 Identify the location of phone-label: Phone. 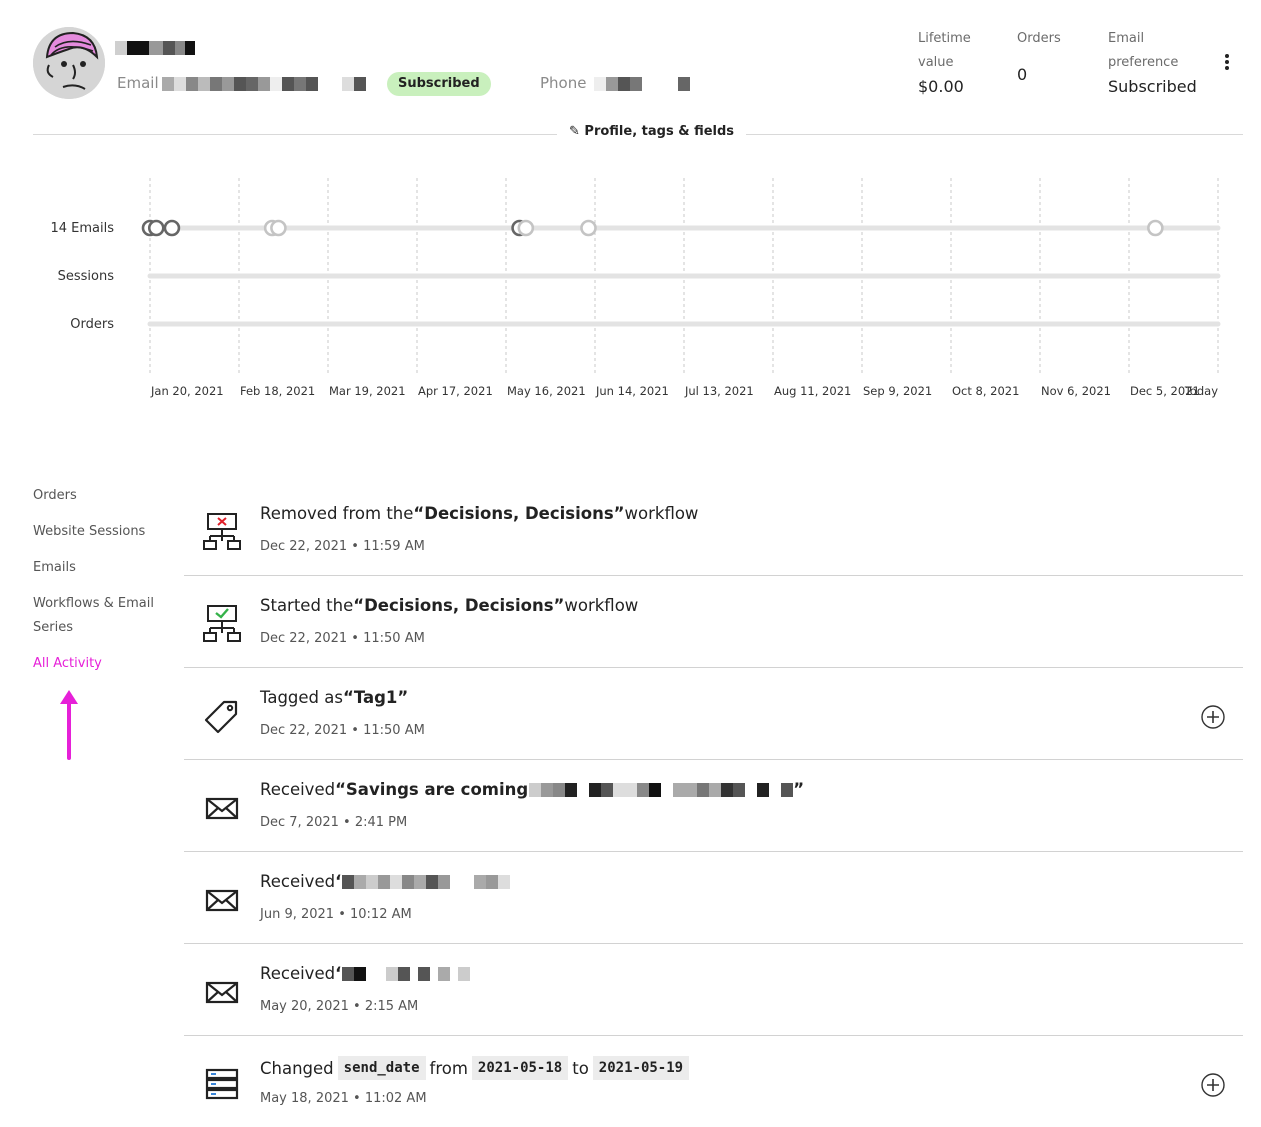
(563, 83).